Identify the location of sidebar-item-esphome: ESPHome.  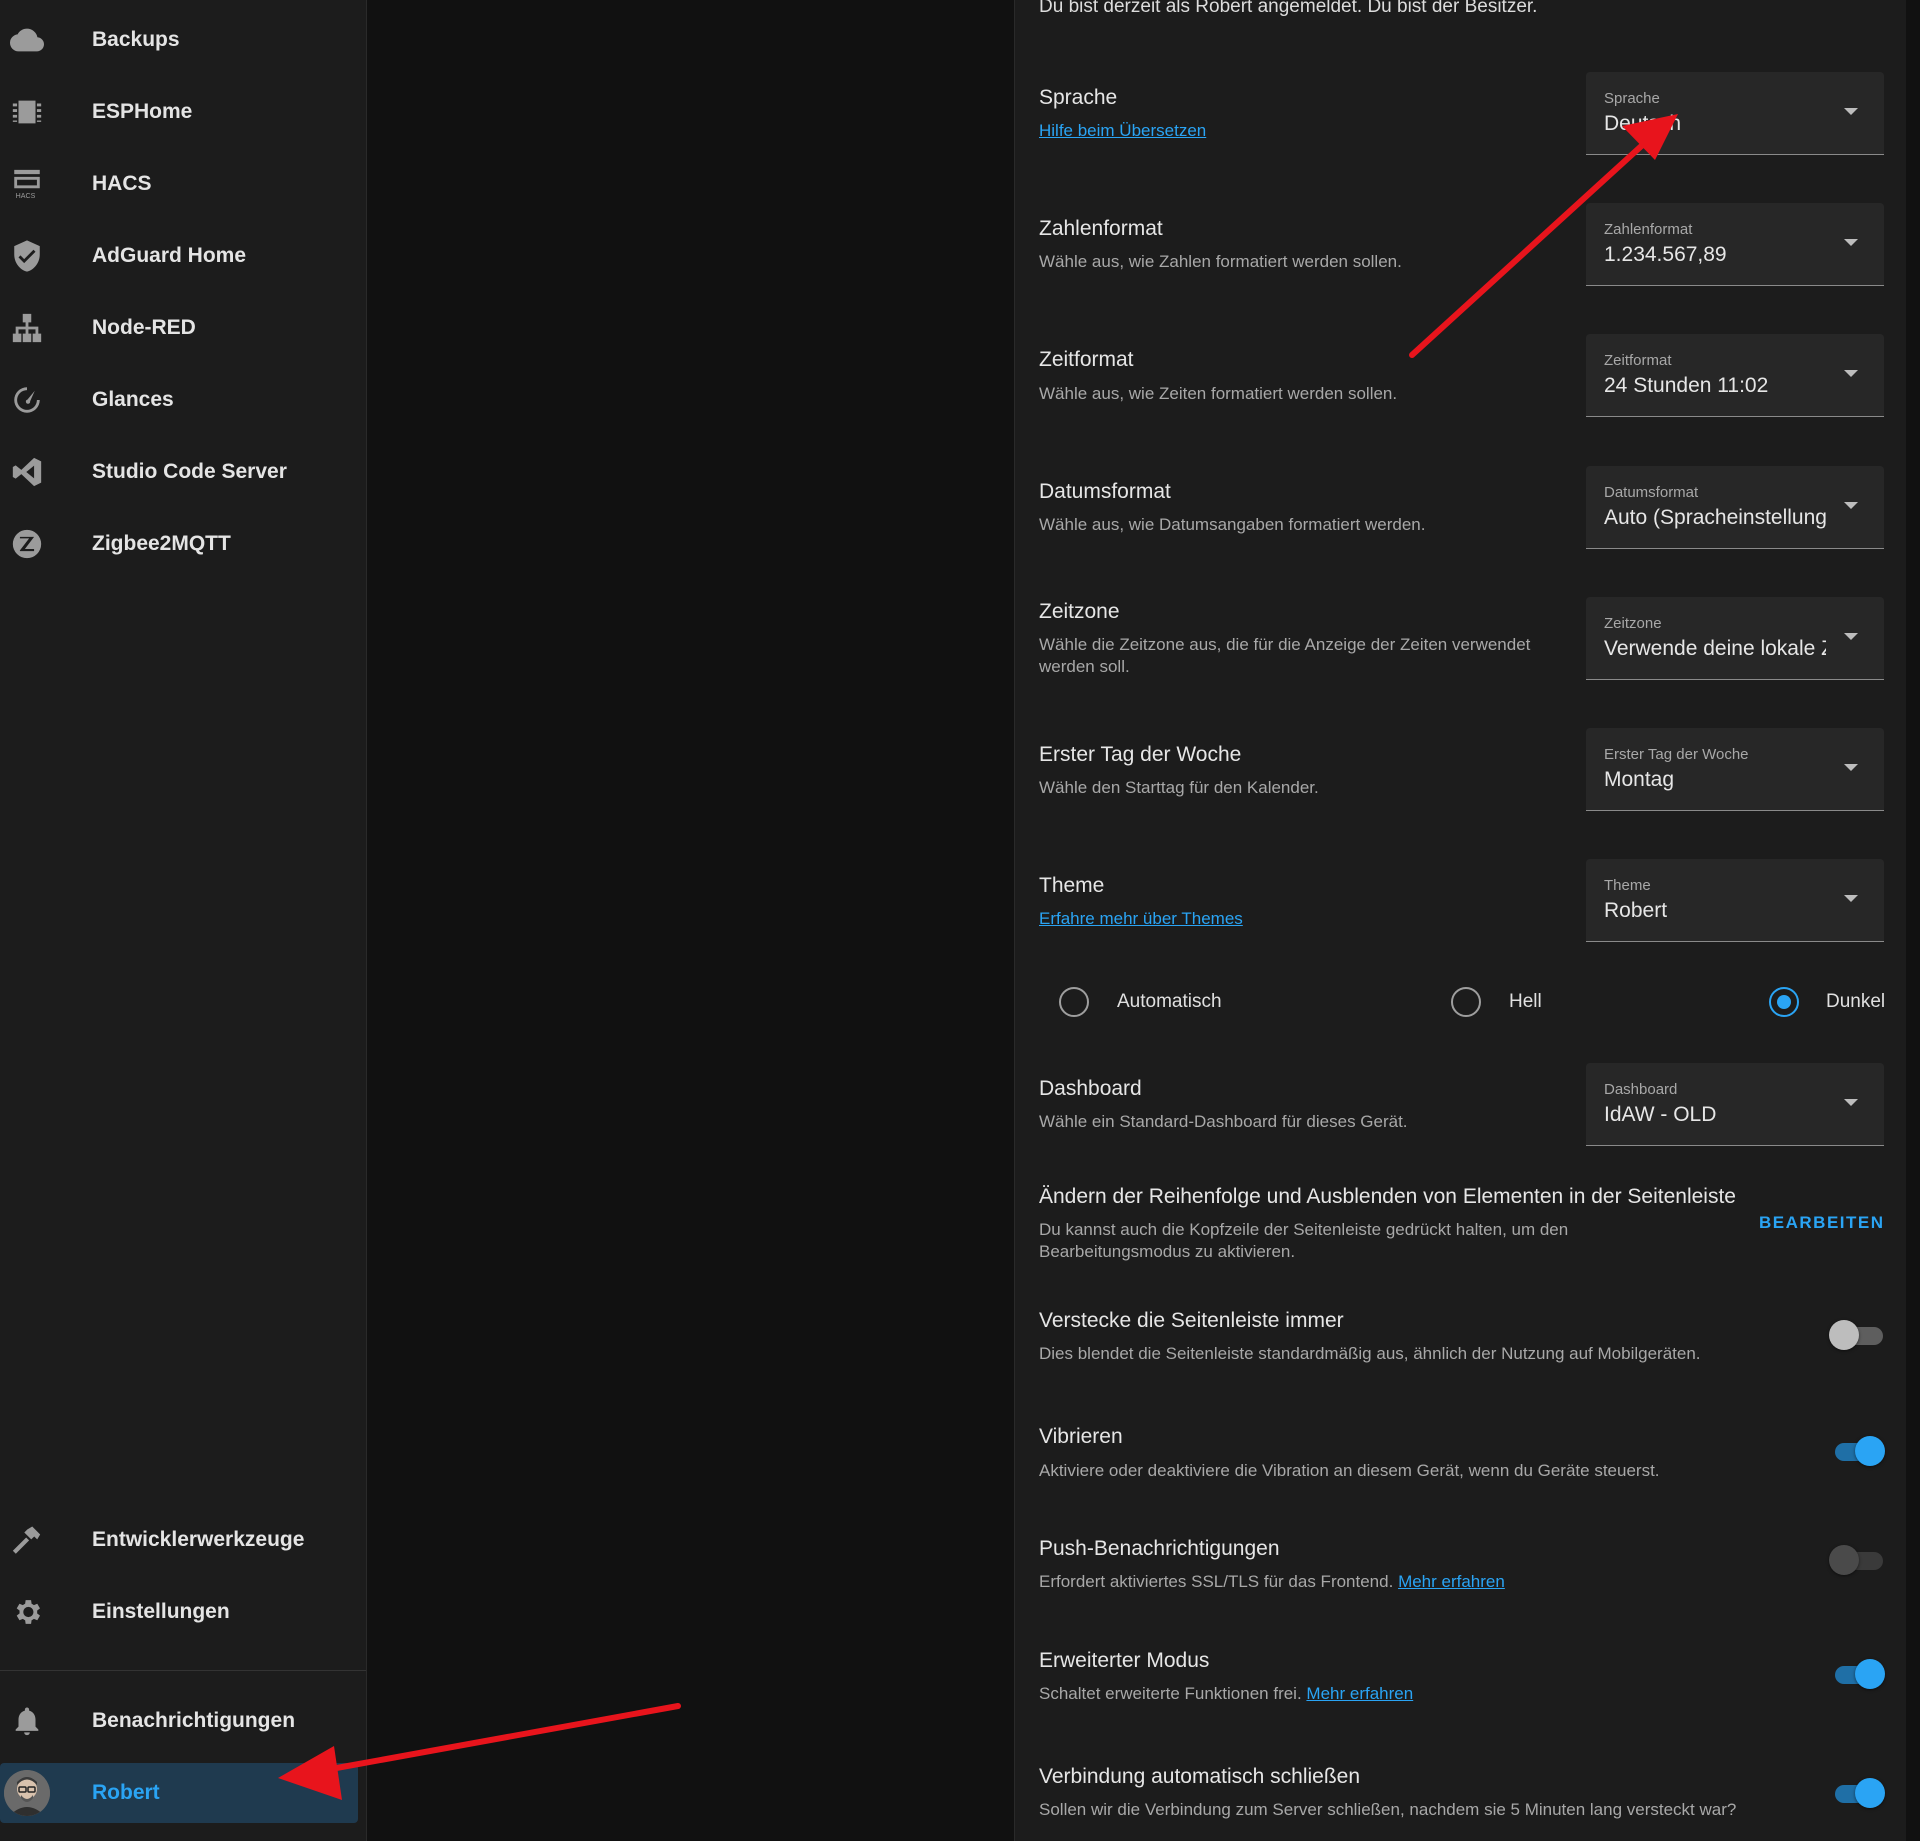
(183, 112).